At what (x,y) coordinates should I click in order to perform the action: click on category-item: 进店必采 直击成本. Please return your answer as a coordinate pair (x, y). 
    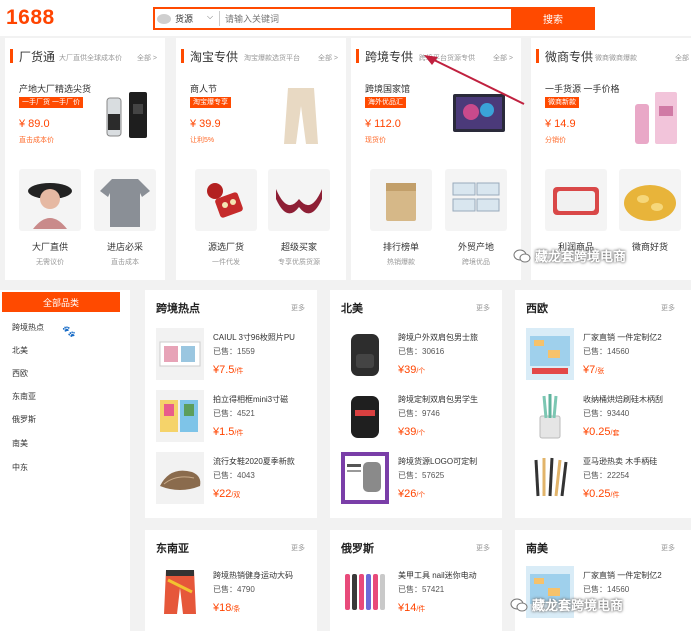
    Looking at the image, I should click on (125, 218).